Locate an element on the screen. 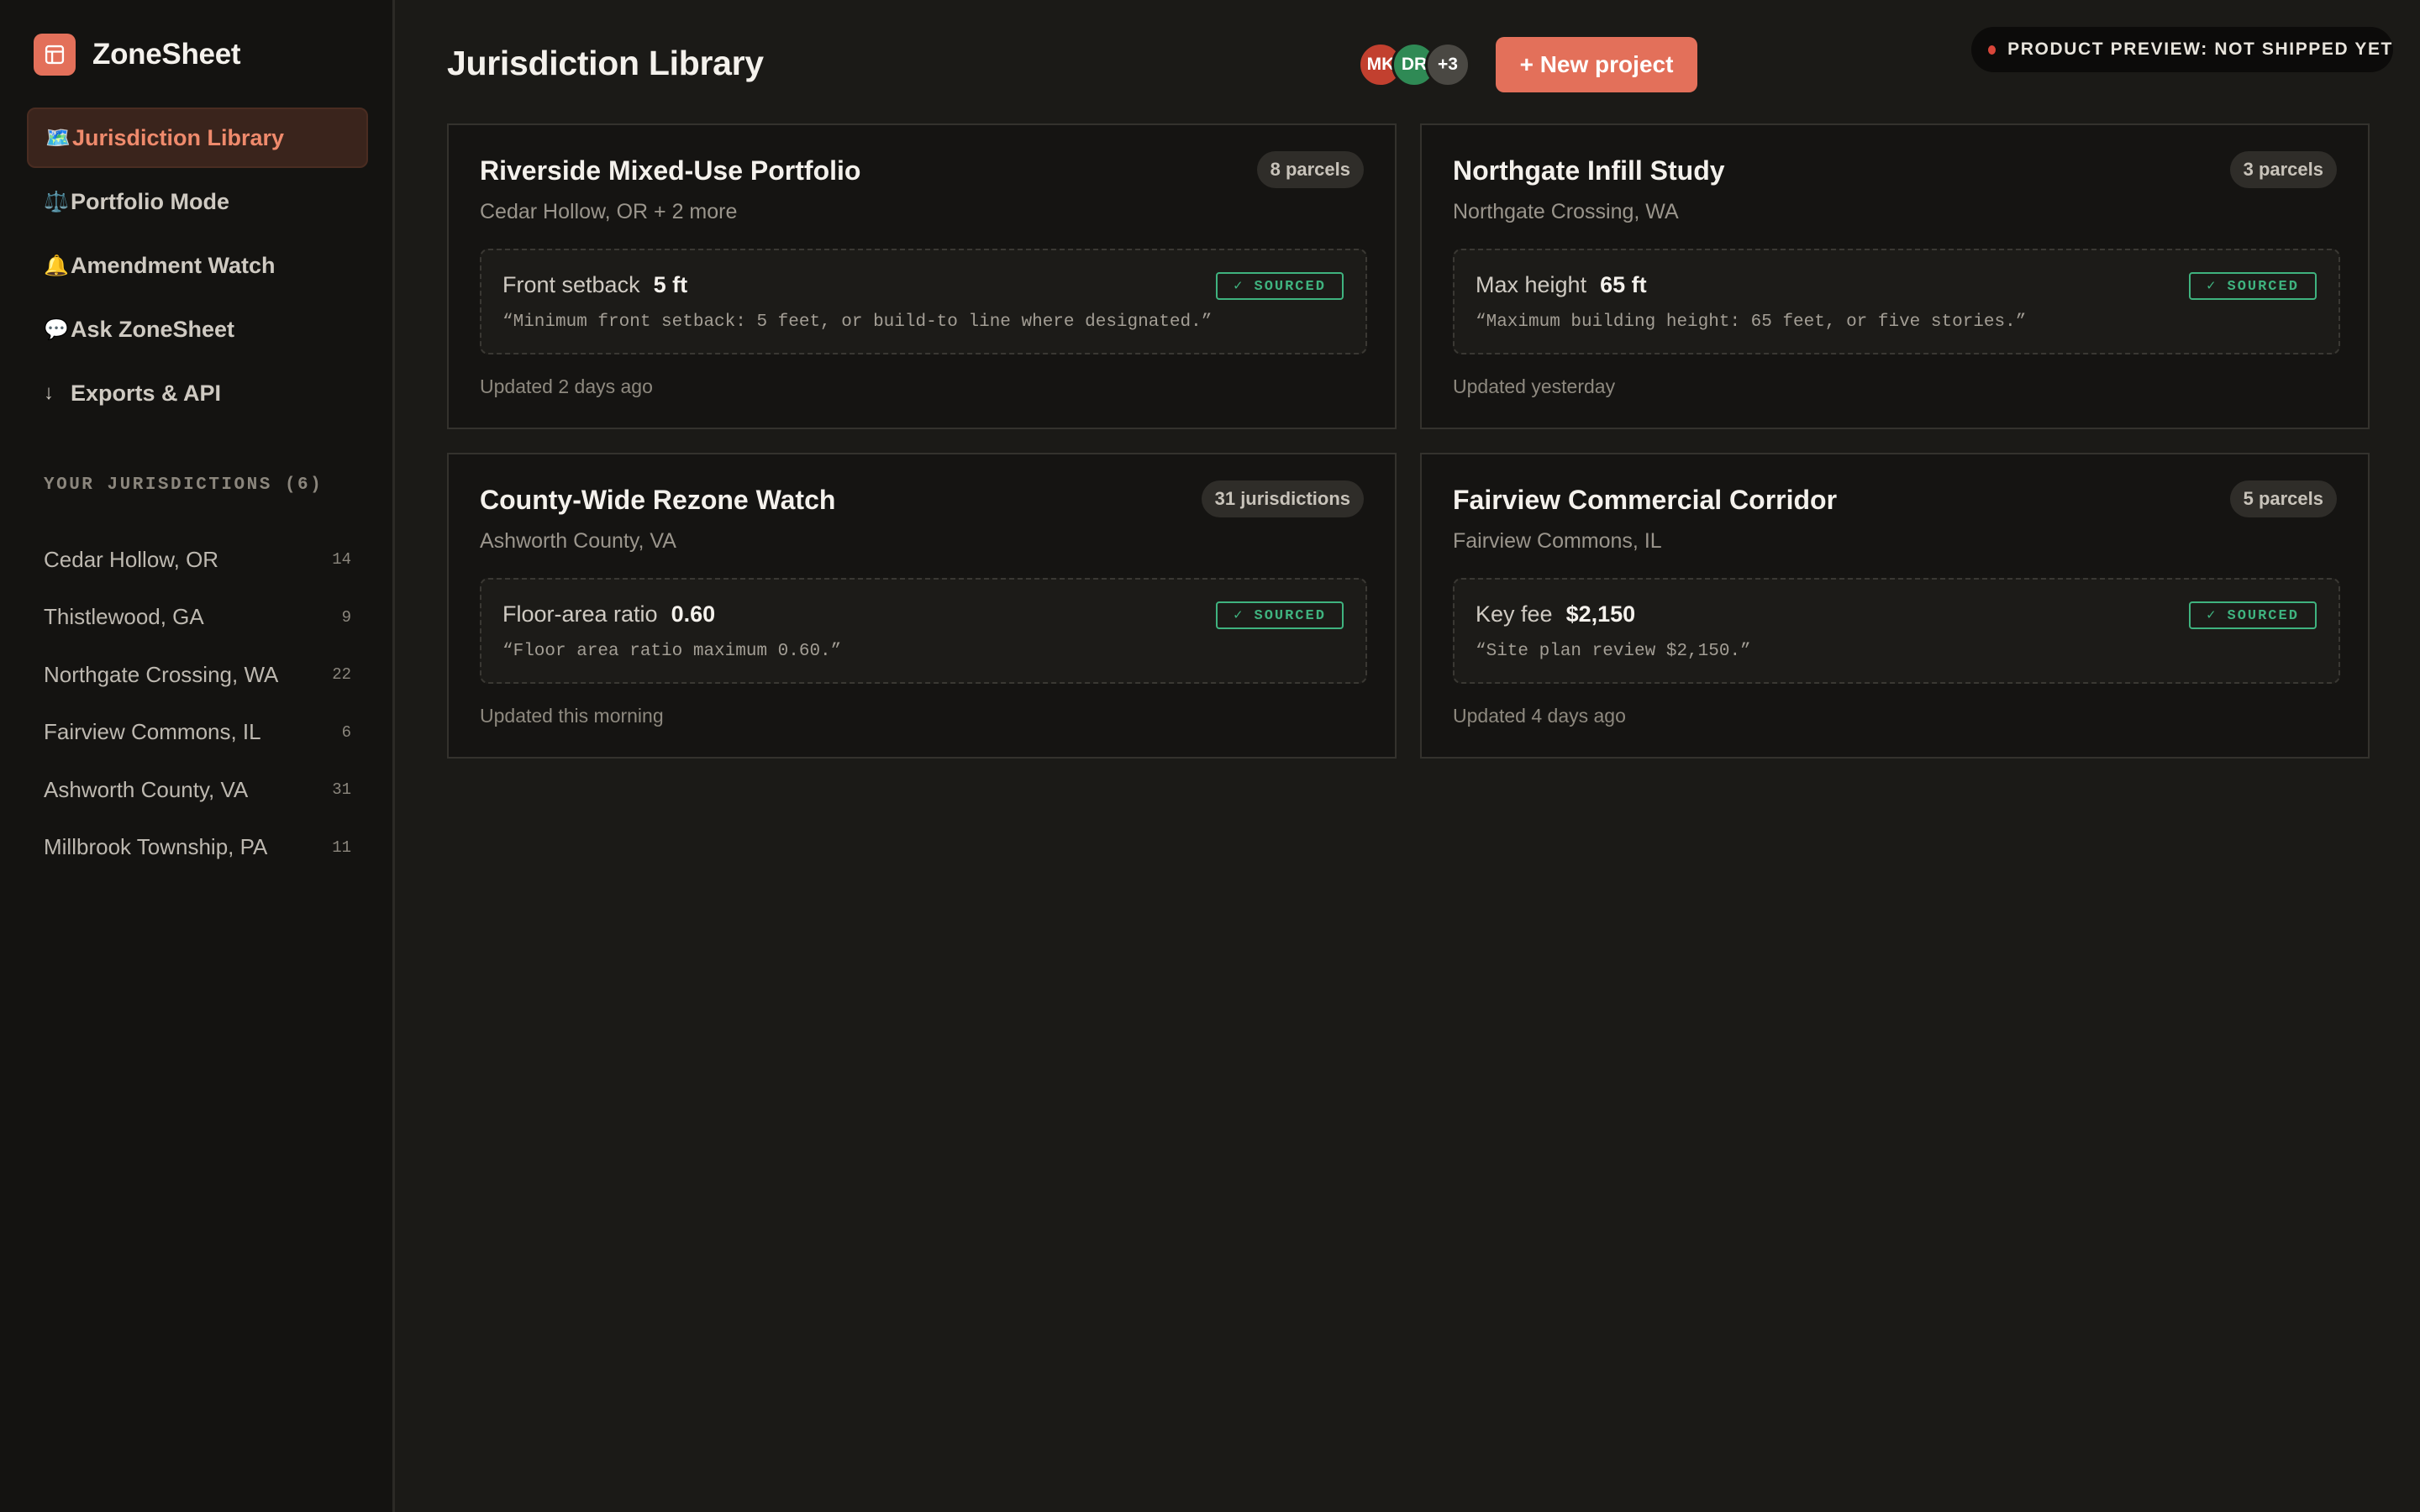  page-title: Jurisdiction Library is located at coordinates (605, 63).